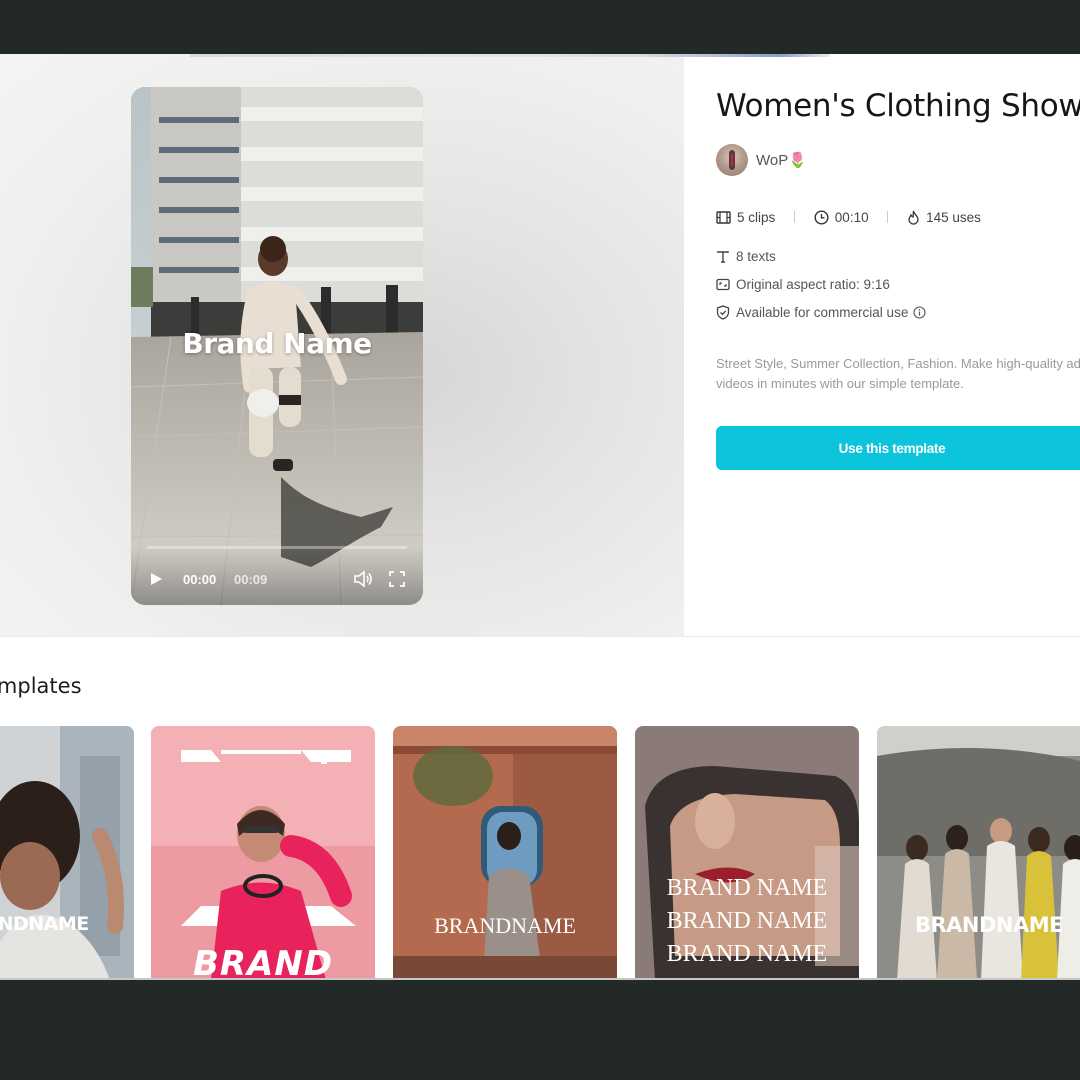 The width and height of the screenshot is (1080, 1080). Describe the element at coordinates (41, 686) in the screenshot. I see `related-templates-heading: emplates` at that location.